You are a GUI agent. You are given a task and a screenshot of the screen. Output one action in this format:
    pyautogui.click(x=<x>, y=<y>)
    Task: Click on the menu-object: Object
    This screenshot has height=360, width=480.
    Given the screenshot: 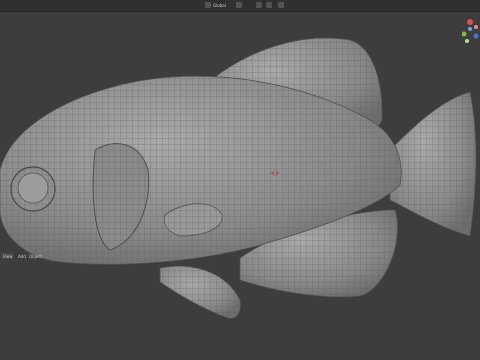 What is the action you would take?
    pyautogui.click(x=35, y=256)
    